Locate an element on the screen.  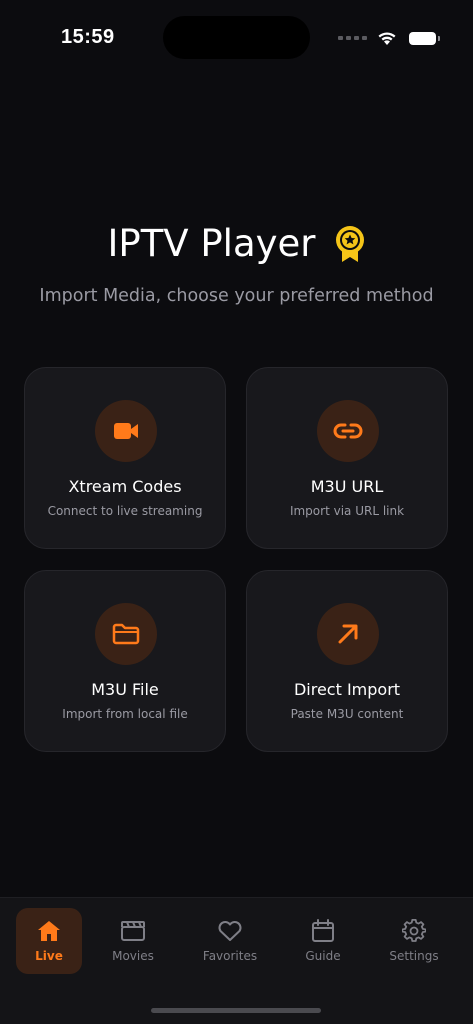
direct-import-card: Direct Import Paste M3U content is located at coordinates (347, 661).